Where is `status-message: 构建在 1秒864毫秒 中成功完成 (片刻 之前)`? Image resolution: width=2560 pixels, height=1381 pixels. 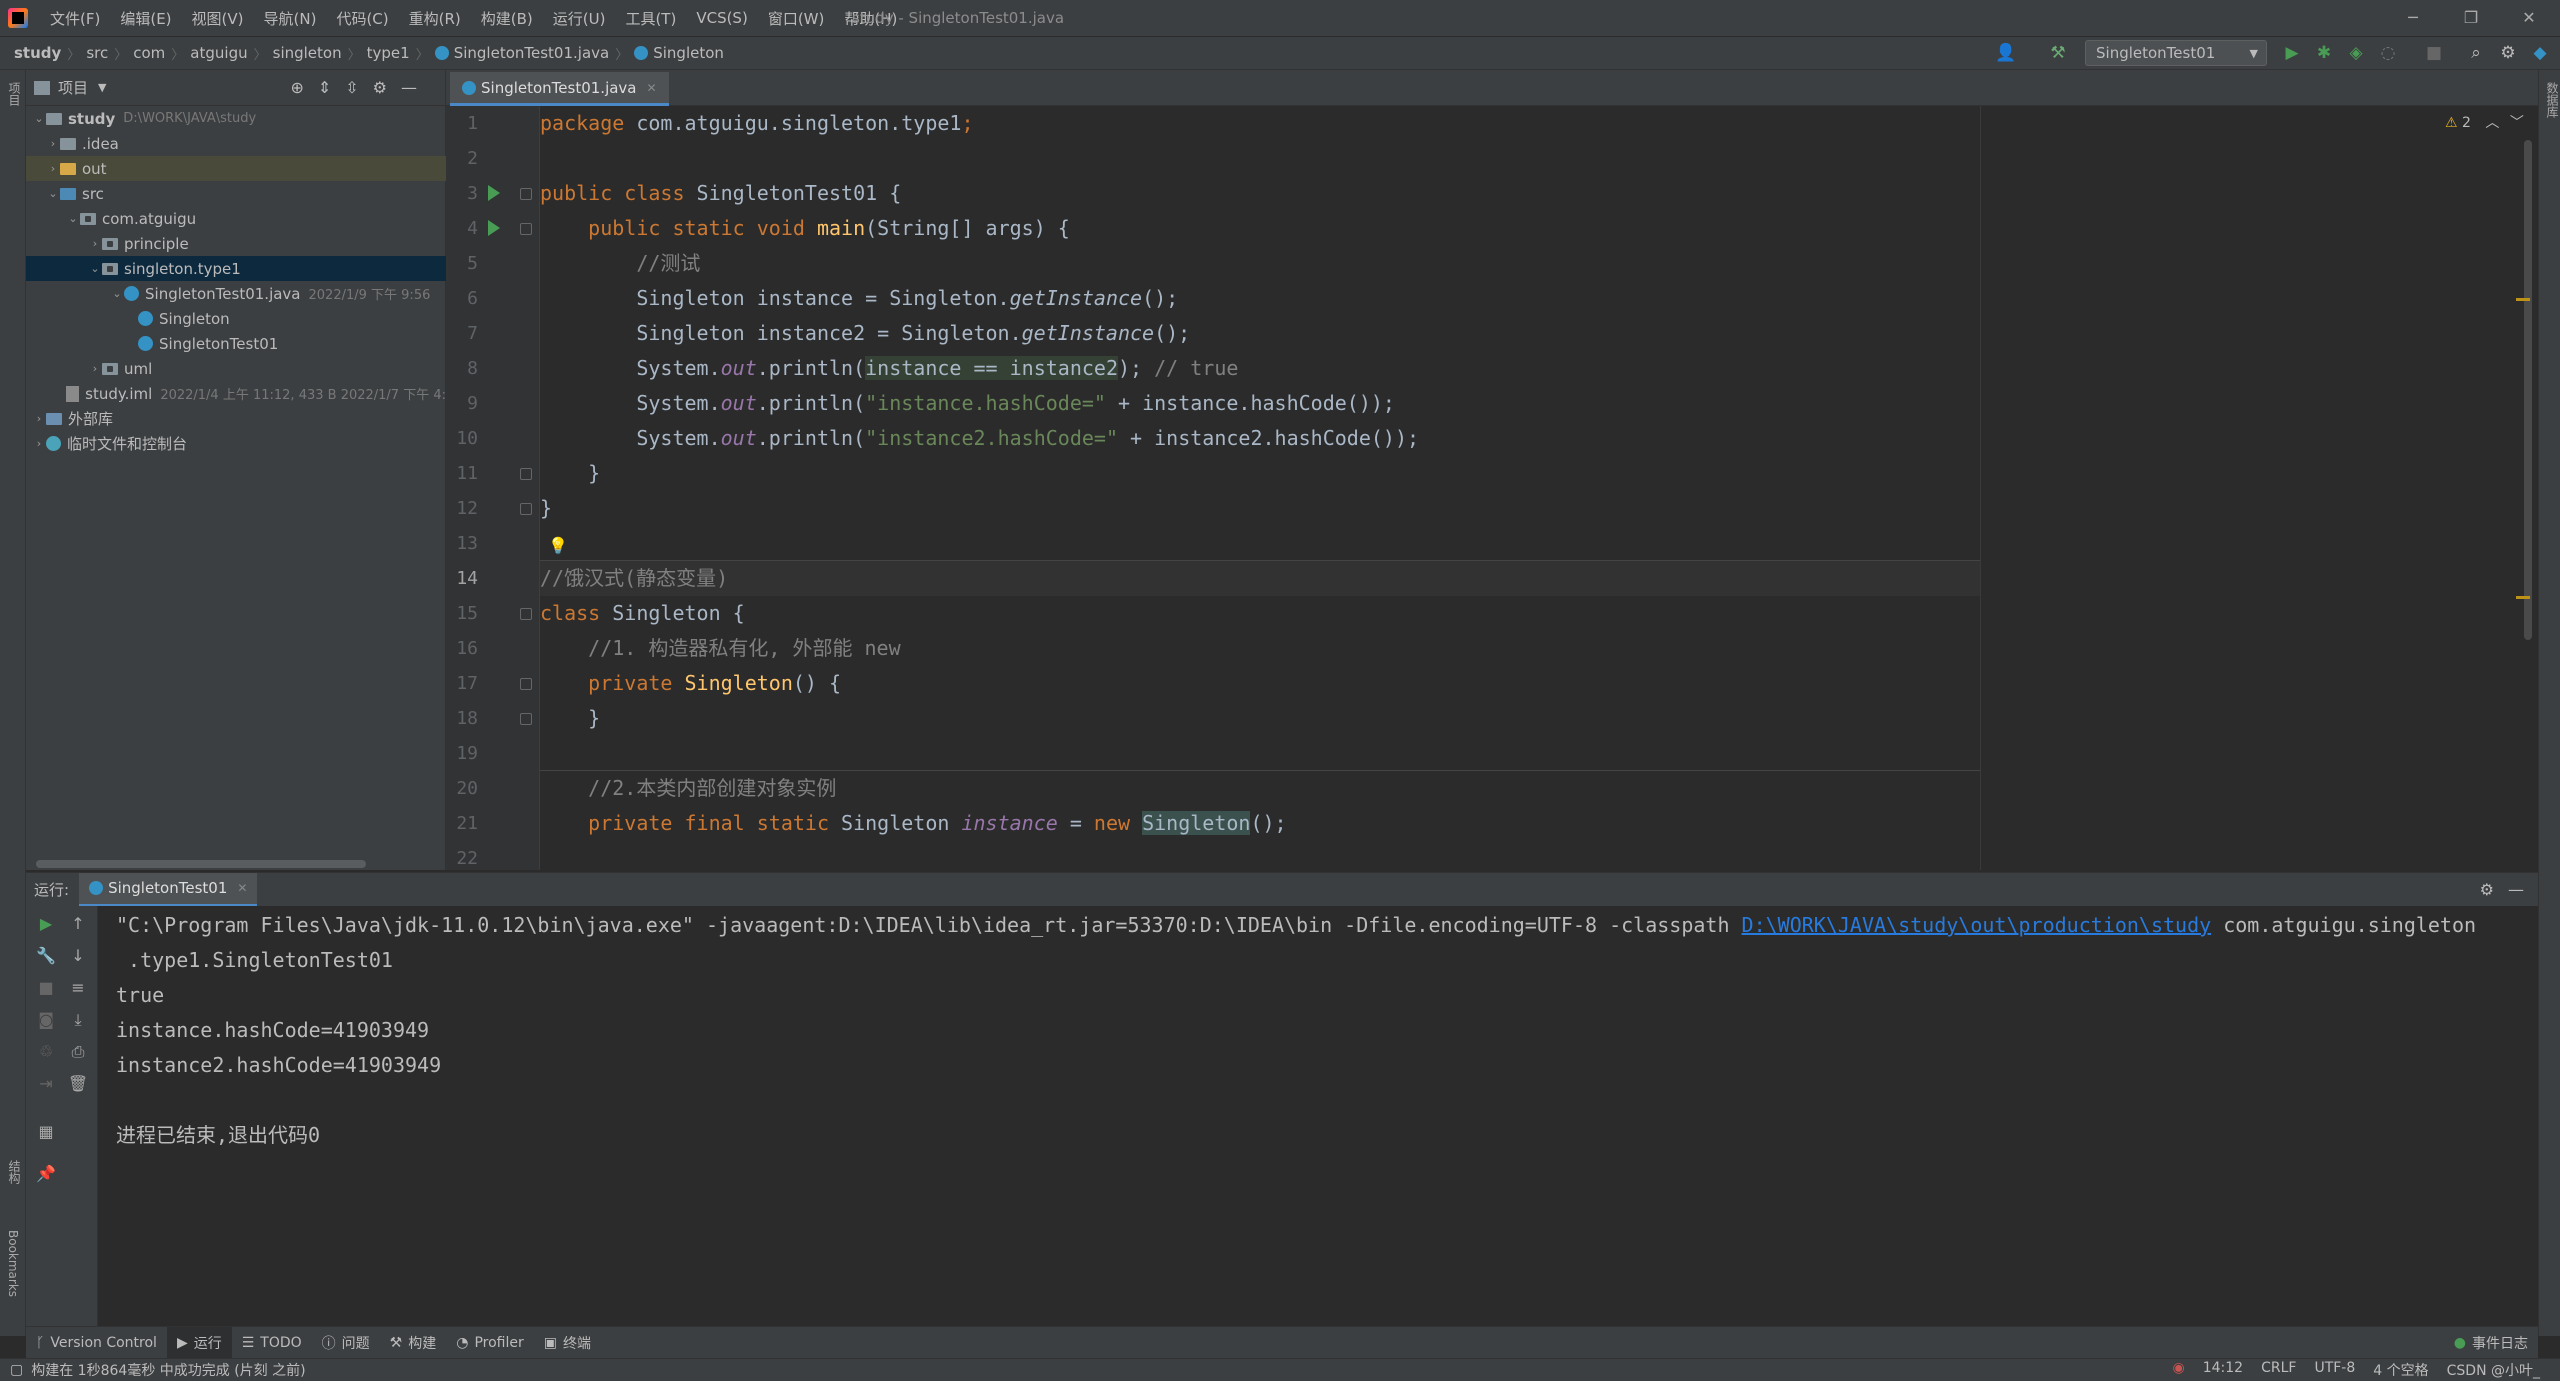 status-message: 构建在 1秒864毫秒 中成功完成 (片刻 之前) is located at coordinates (168, 1370).